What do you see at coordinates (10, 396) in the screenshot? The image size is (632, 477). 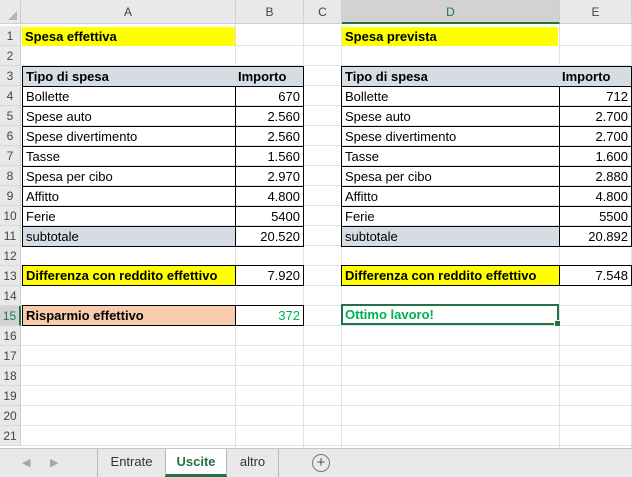 I see `row-header: 19` at bounding box center [10, 396].